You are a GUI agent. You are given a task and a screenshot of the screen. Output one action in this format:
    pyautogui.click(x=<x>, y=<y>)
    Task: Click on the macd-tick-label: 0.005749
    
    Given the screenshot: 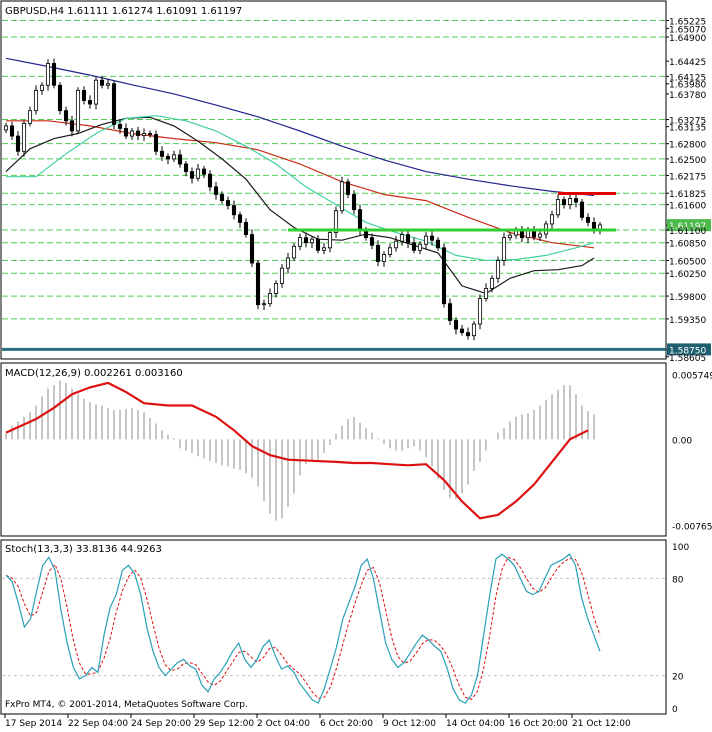 What is the action you would take?
    pyautogui.click(x=692, y=376)
    